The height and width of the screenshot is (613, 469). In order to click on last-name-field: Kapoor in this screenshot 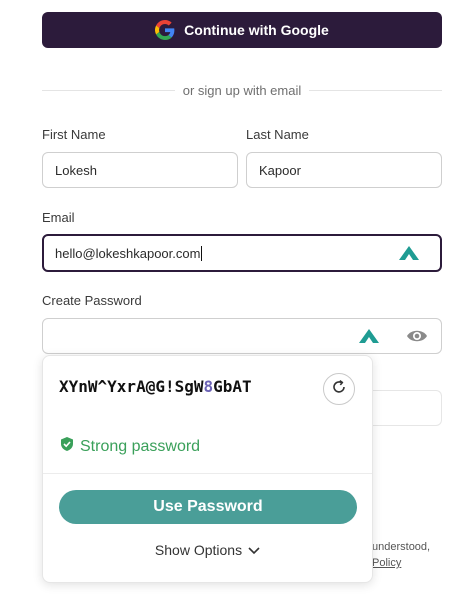, I will do `click(344, 170)`.